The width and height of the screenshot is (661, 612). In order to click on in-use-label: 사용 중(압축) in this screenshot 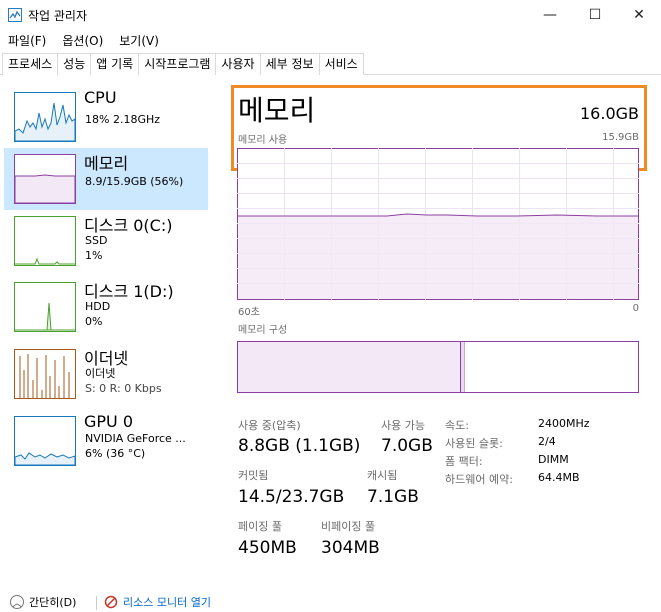, I will do `click(269, 425)`.